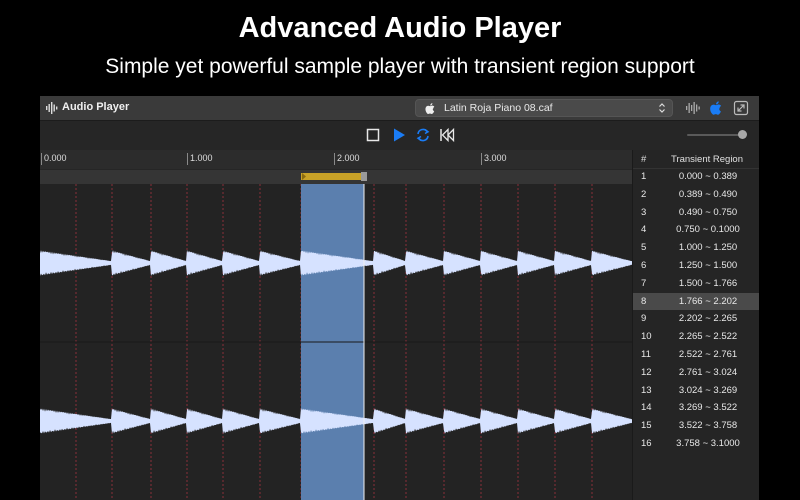  I want to click on table-row: 1 0.000 ~ 0.389, so click(696, 177).